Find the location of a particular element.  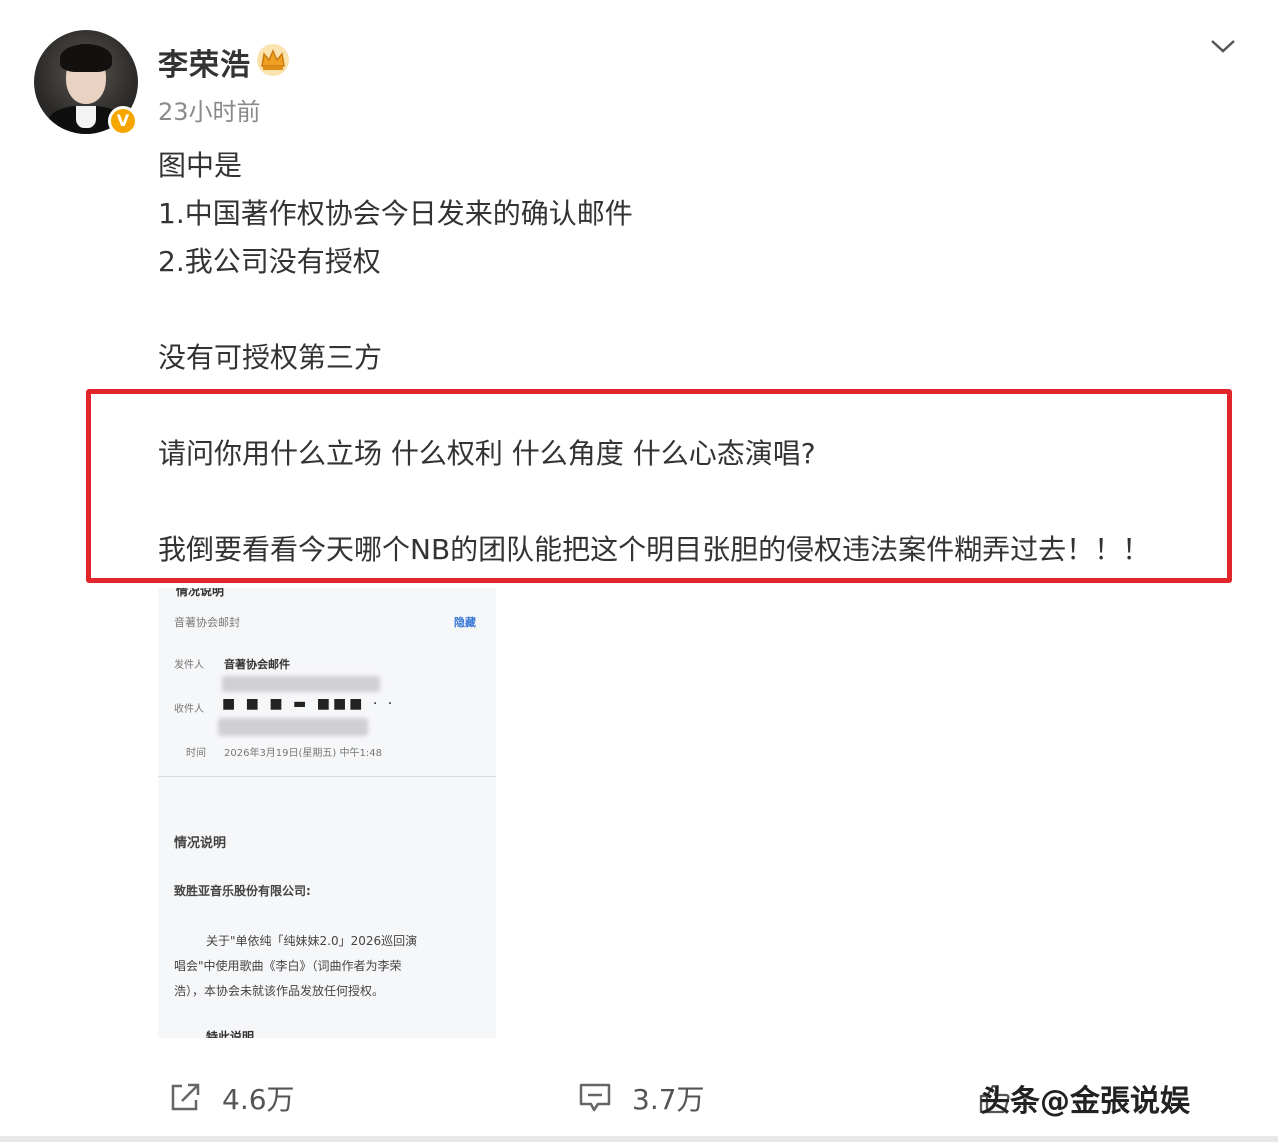

doc-time-label: 时间 is located at coordinates (196, 753).